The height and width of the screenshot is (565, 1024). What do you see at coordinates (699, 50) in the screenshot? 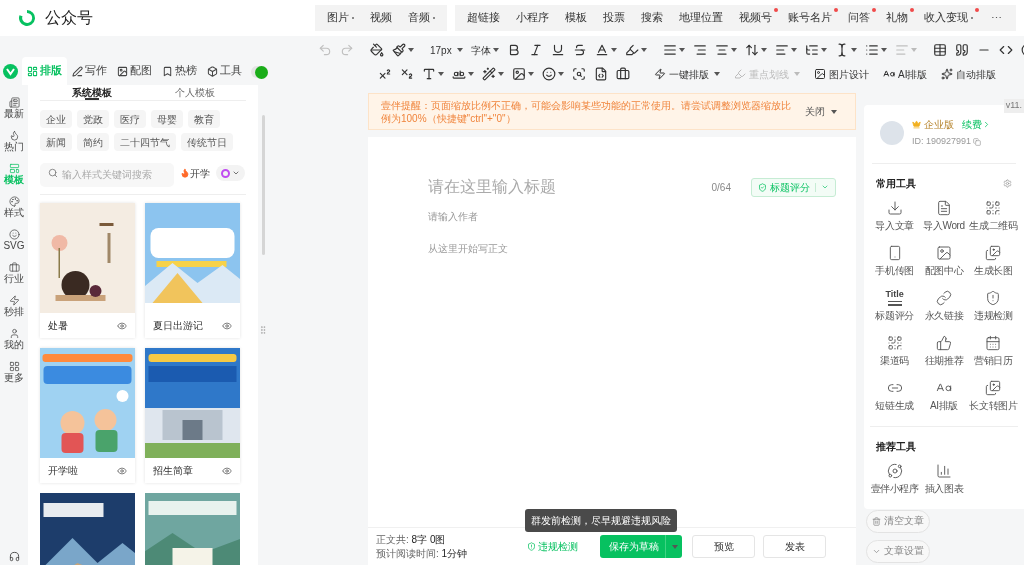
I see `indent-icon` at bounding box center [699, 50].